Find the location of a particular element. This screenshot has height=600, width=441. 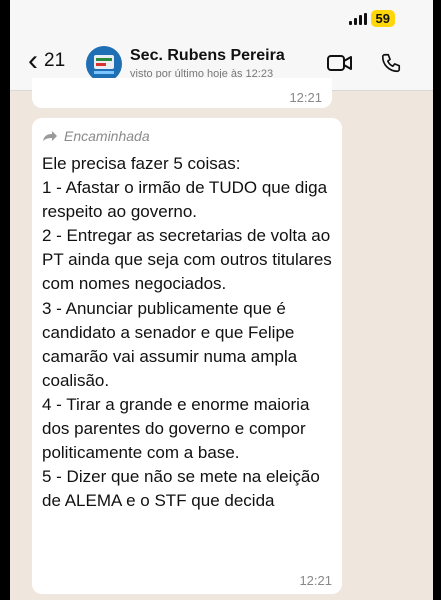

avatar is located at coordinates (104, 64).